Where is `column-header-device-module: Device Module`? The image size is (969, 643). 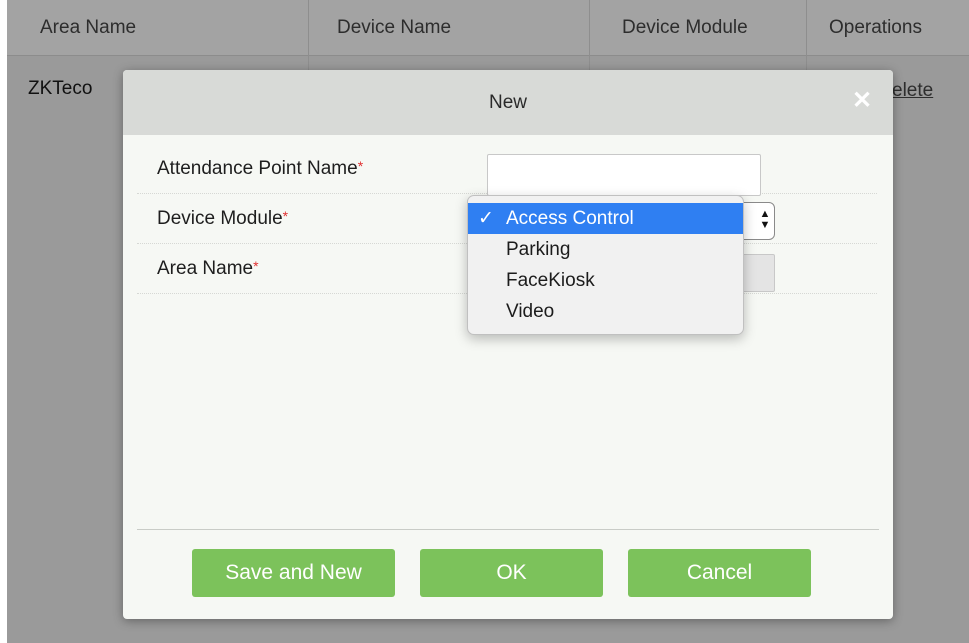
column-header-device-module: Device Module is located at coordinates (685, 28).